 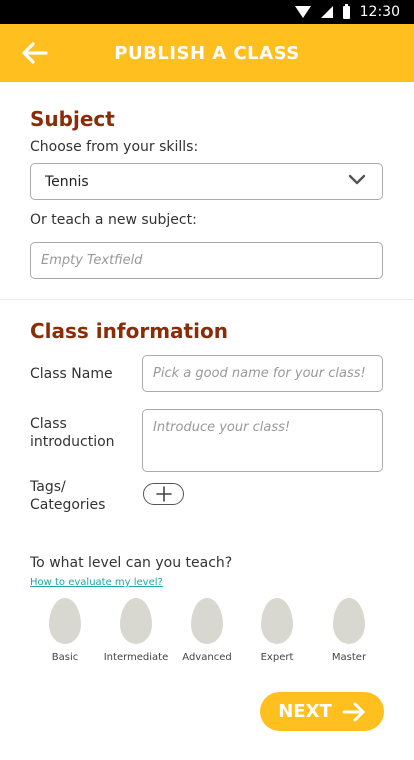 What do you see at coordinates (326, 12) in the screenshot?
I see `signal-icon` at bounding box center [326, 12].